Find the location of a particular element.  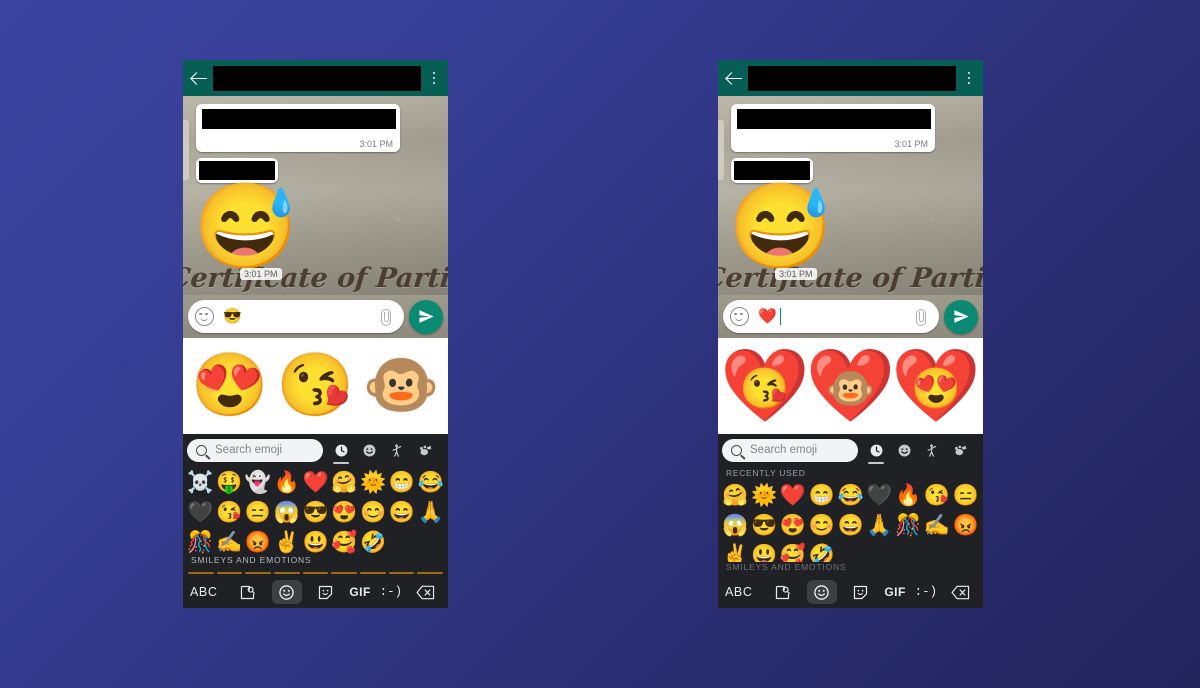

emoji-cell: 👻 is located at coordinates (258, 482).